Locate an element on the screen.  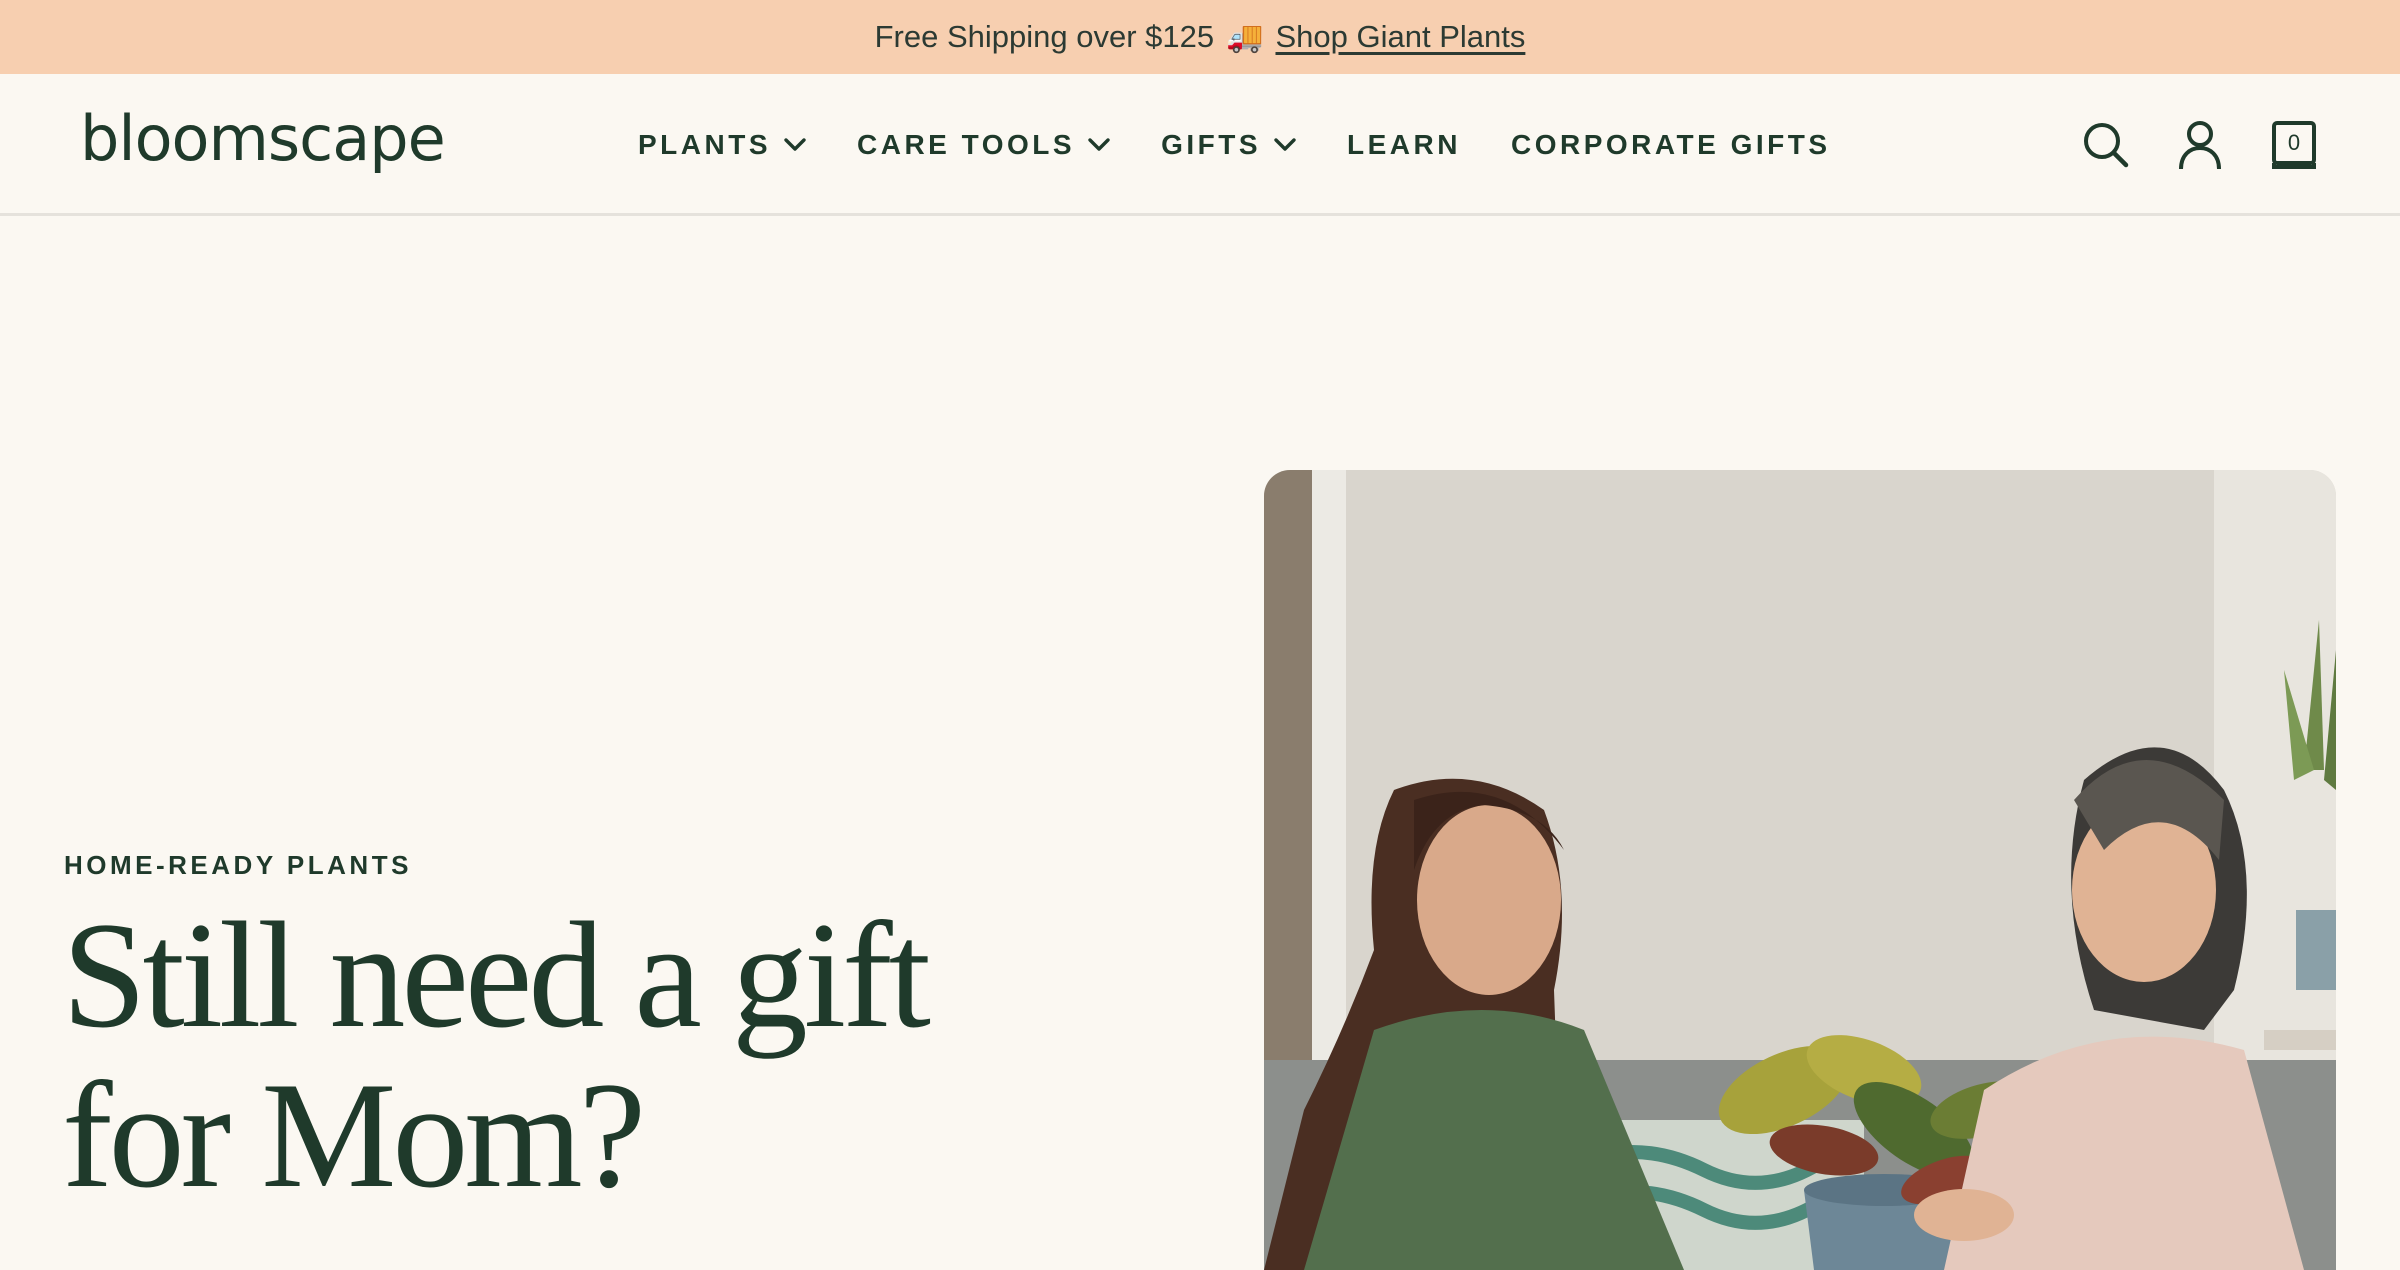
nav-gifts: GIFTS is located at coordinates (1229, 145).